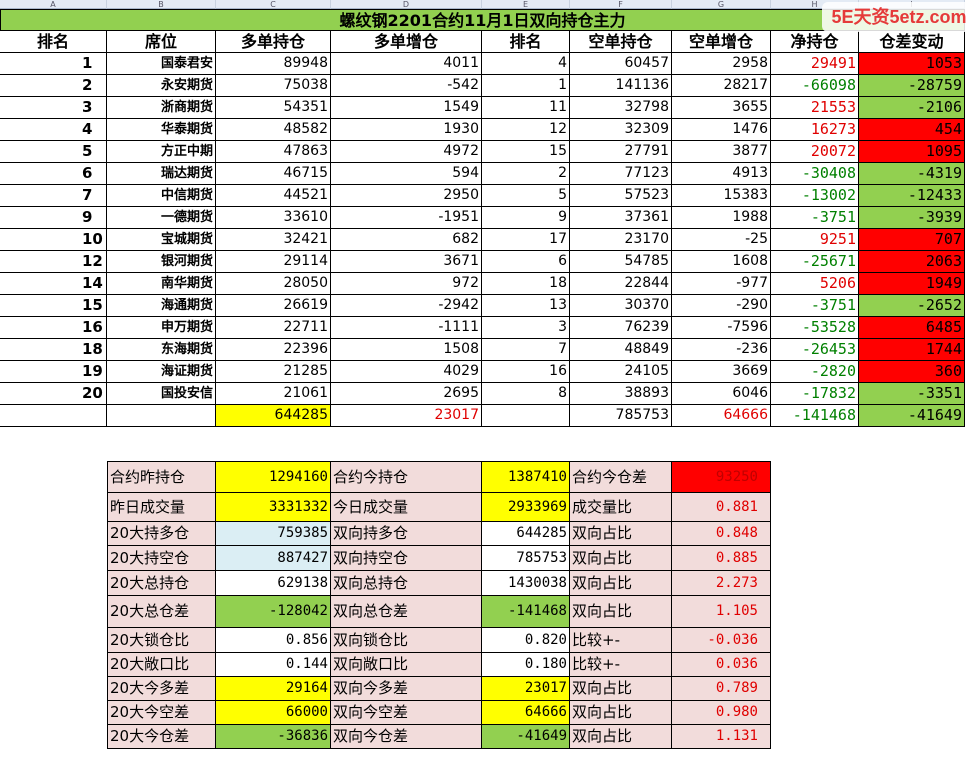  I want to click on table-cell: 22844, so click(621, 284).